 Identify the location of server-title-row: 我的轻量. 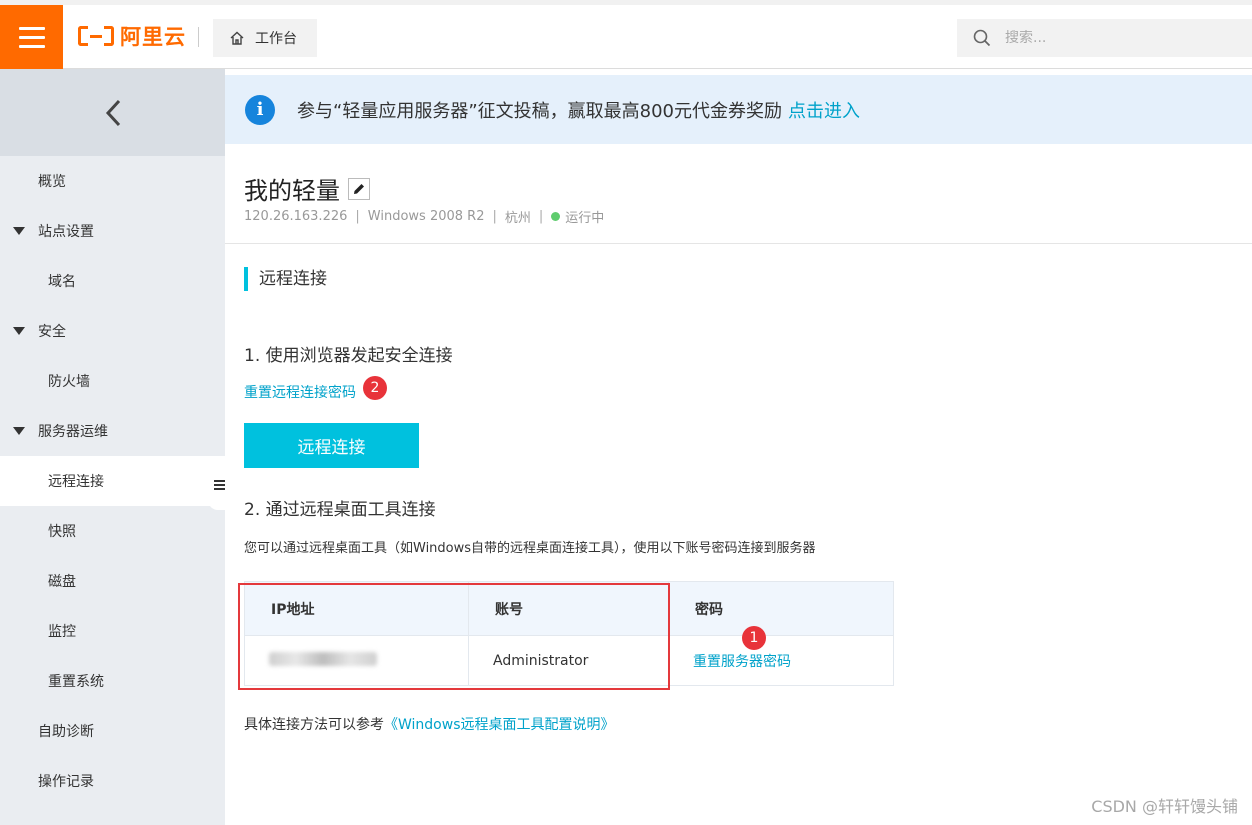
(307, 188).